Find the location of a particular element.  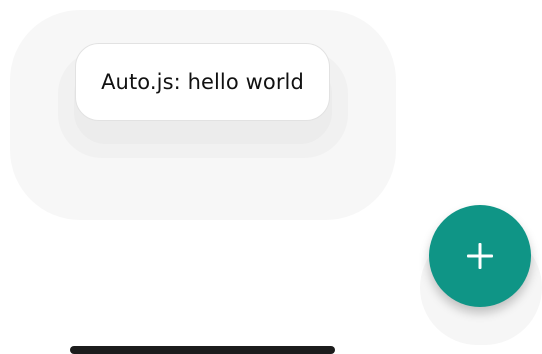

add-fab-button is located at coordinates (480, 256).